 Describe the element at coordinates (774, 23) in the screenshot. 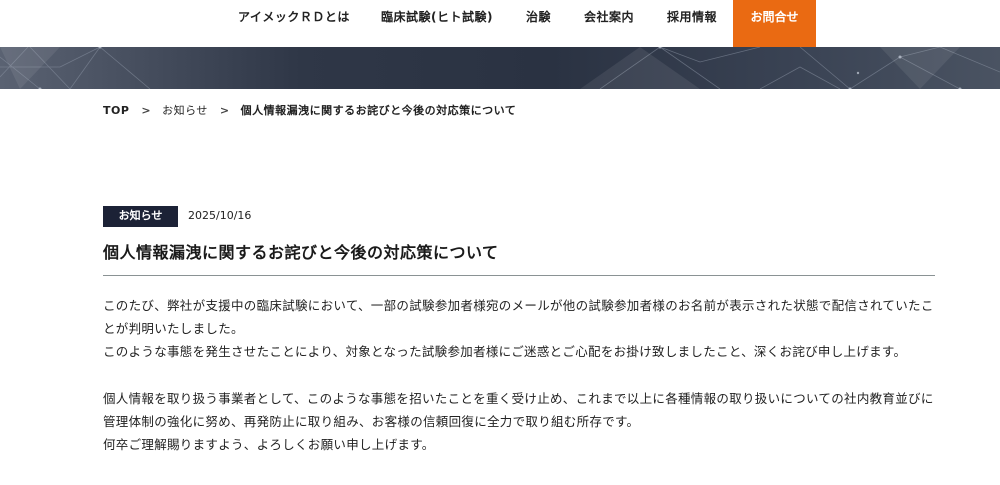

I see `contact-button: お問合せ` at that location.